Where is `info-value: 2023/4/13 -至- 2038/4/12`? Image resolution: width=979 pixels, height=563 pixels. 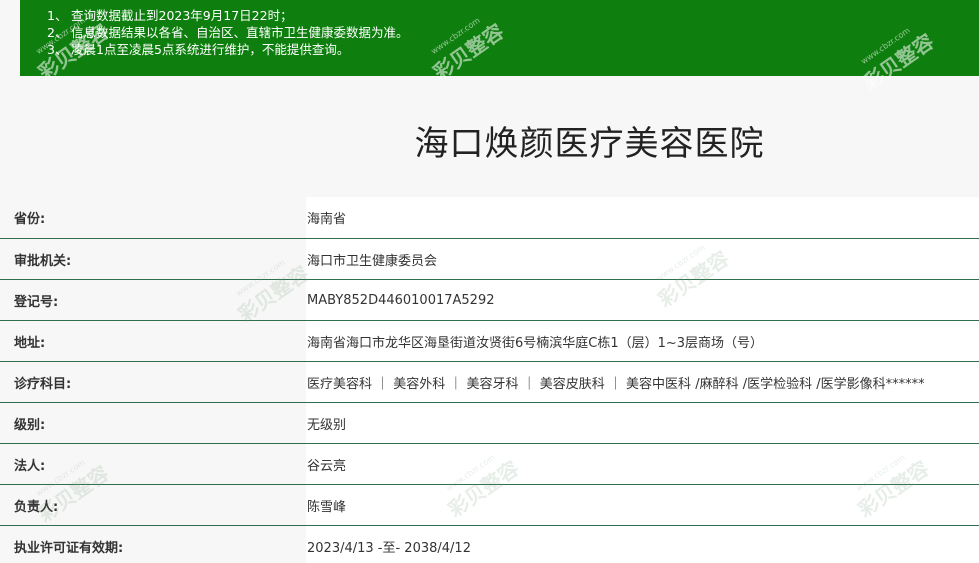
info-value: 2023/4/13 -至- 2038/4/12 is located at coordinates (642, 544).